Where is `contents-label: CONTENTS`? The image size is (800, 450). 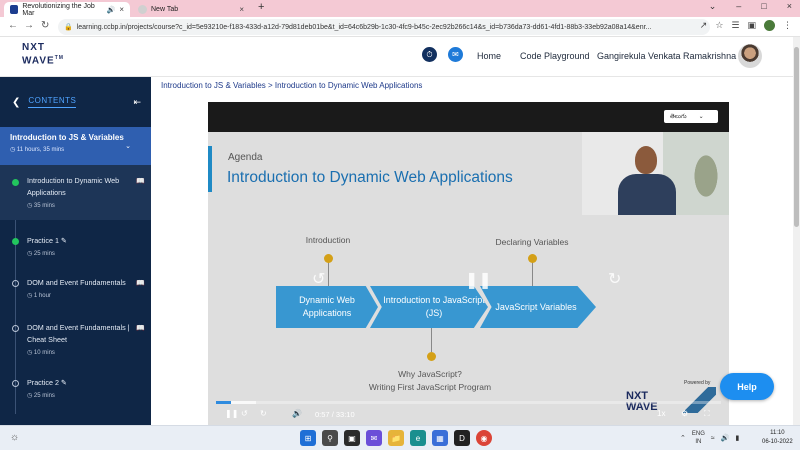
contents-label: CONTENTS is located at coordinates (52, 102).